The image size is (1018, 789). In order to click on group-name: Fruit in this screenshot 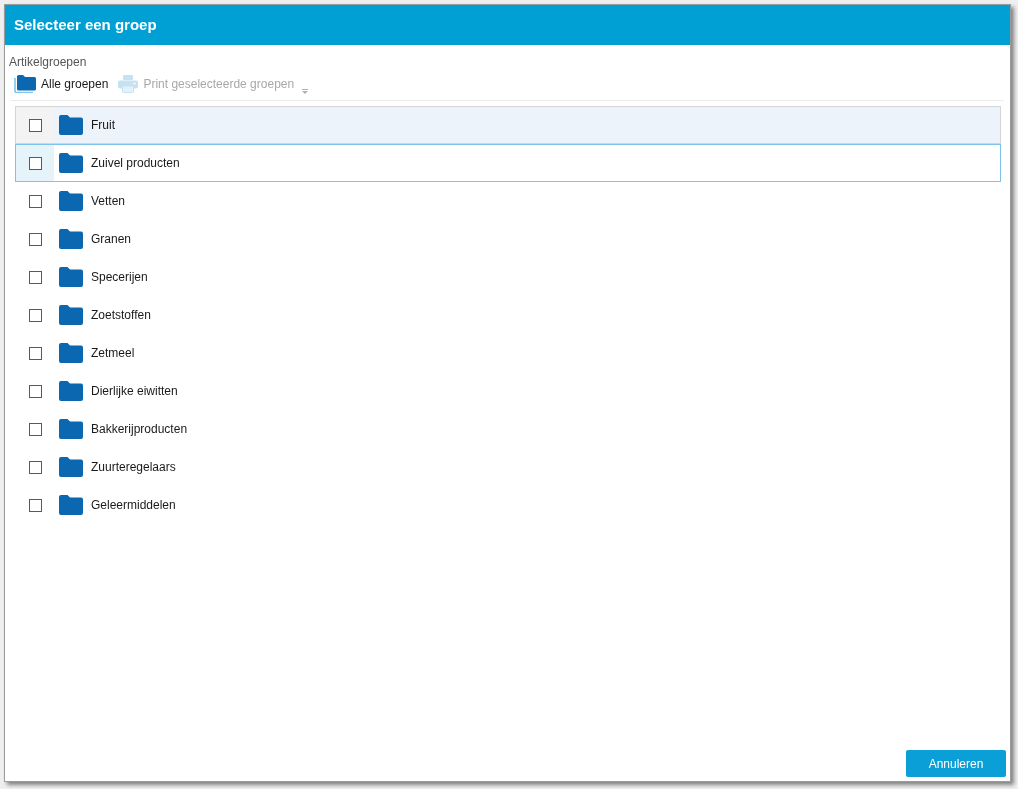, I will do `click(103, 125)`.